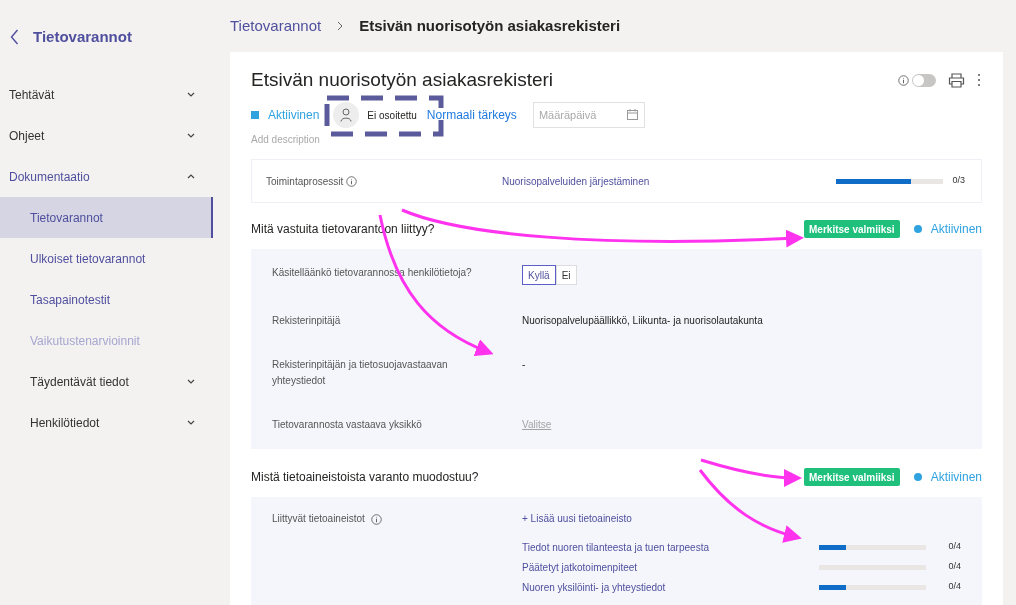  Describe the element at coordinates (588, 115) in the screenshot. I see `due-date-field: Määräpäivä` at that location.